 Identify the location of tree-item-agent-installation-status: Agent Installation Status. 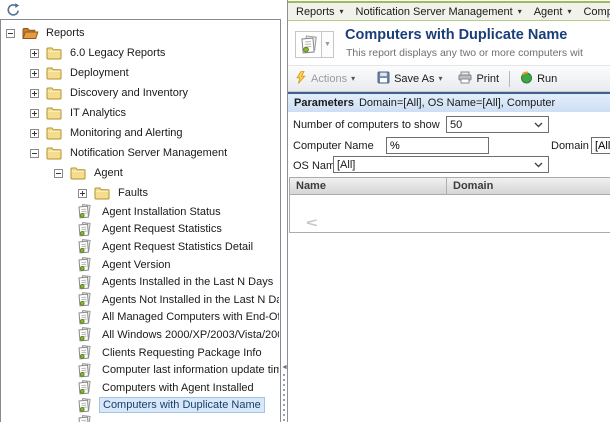
(140, 212).